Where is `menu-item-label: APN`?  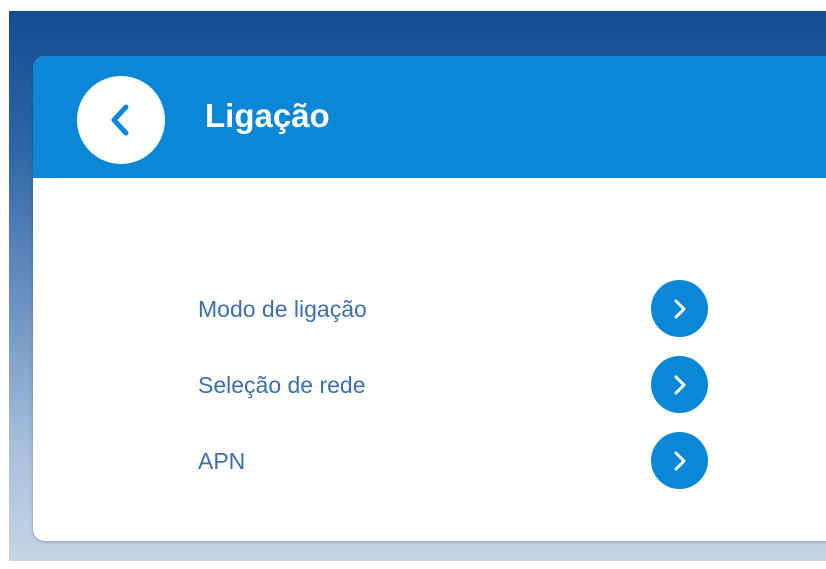
menu-item-label: APN is located at coordinates (221, 461).